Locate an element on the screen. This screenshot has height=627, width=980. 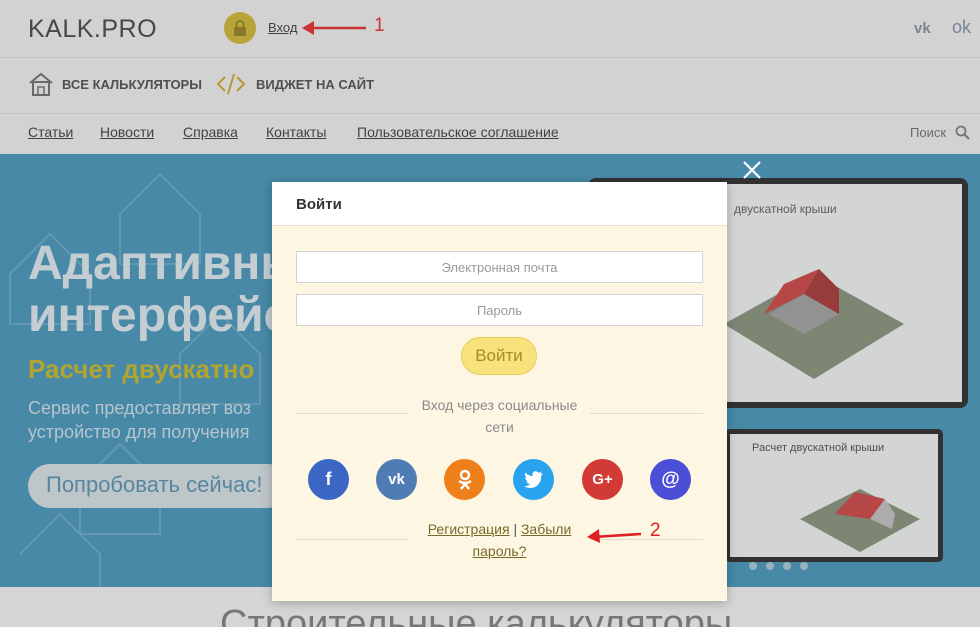
social-login-caption: Вход через социальные сети is located at coordinates (499, 416).